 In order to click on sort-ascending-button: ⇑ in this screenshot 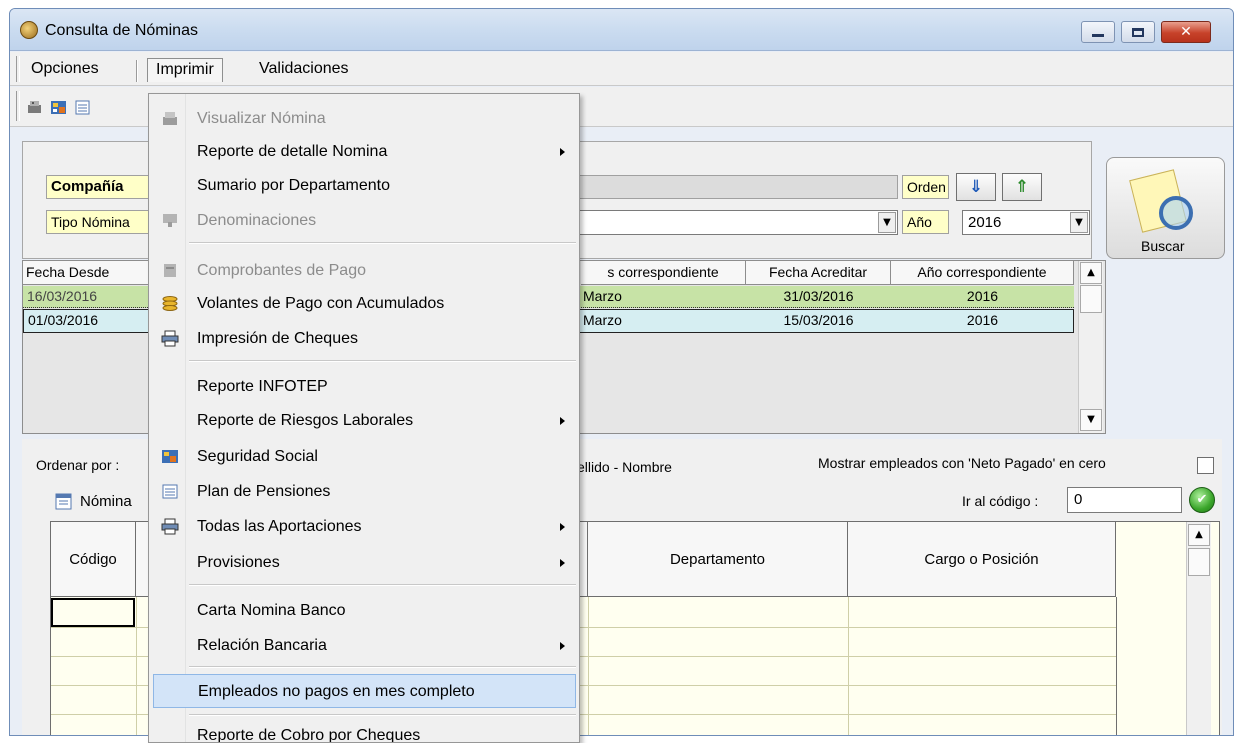, I will do `click(1022, 187)`.